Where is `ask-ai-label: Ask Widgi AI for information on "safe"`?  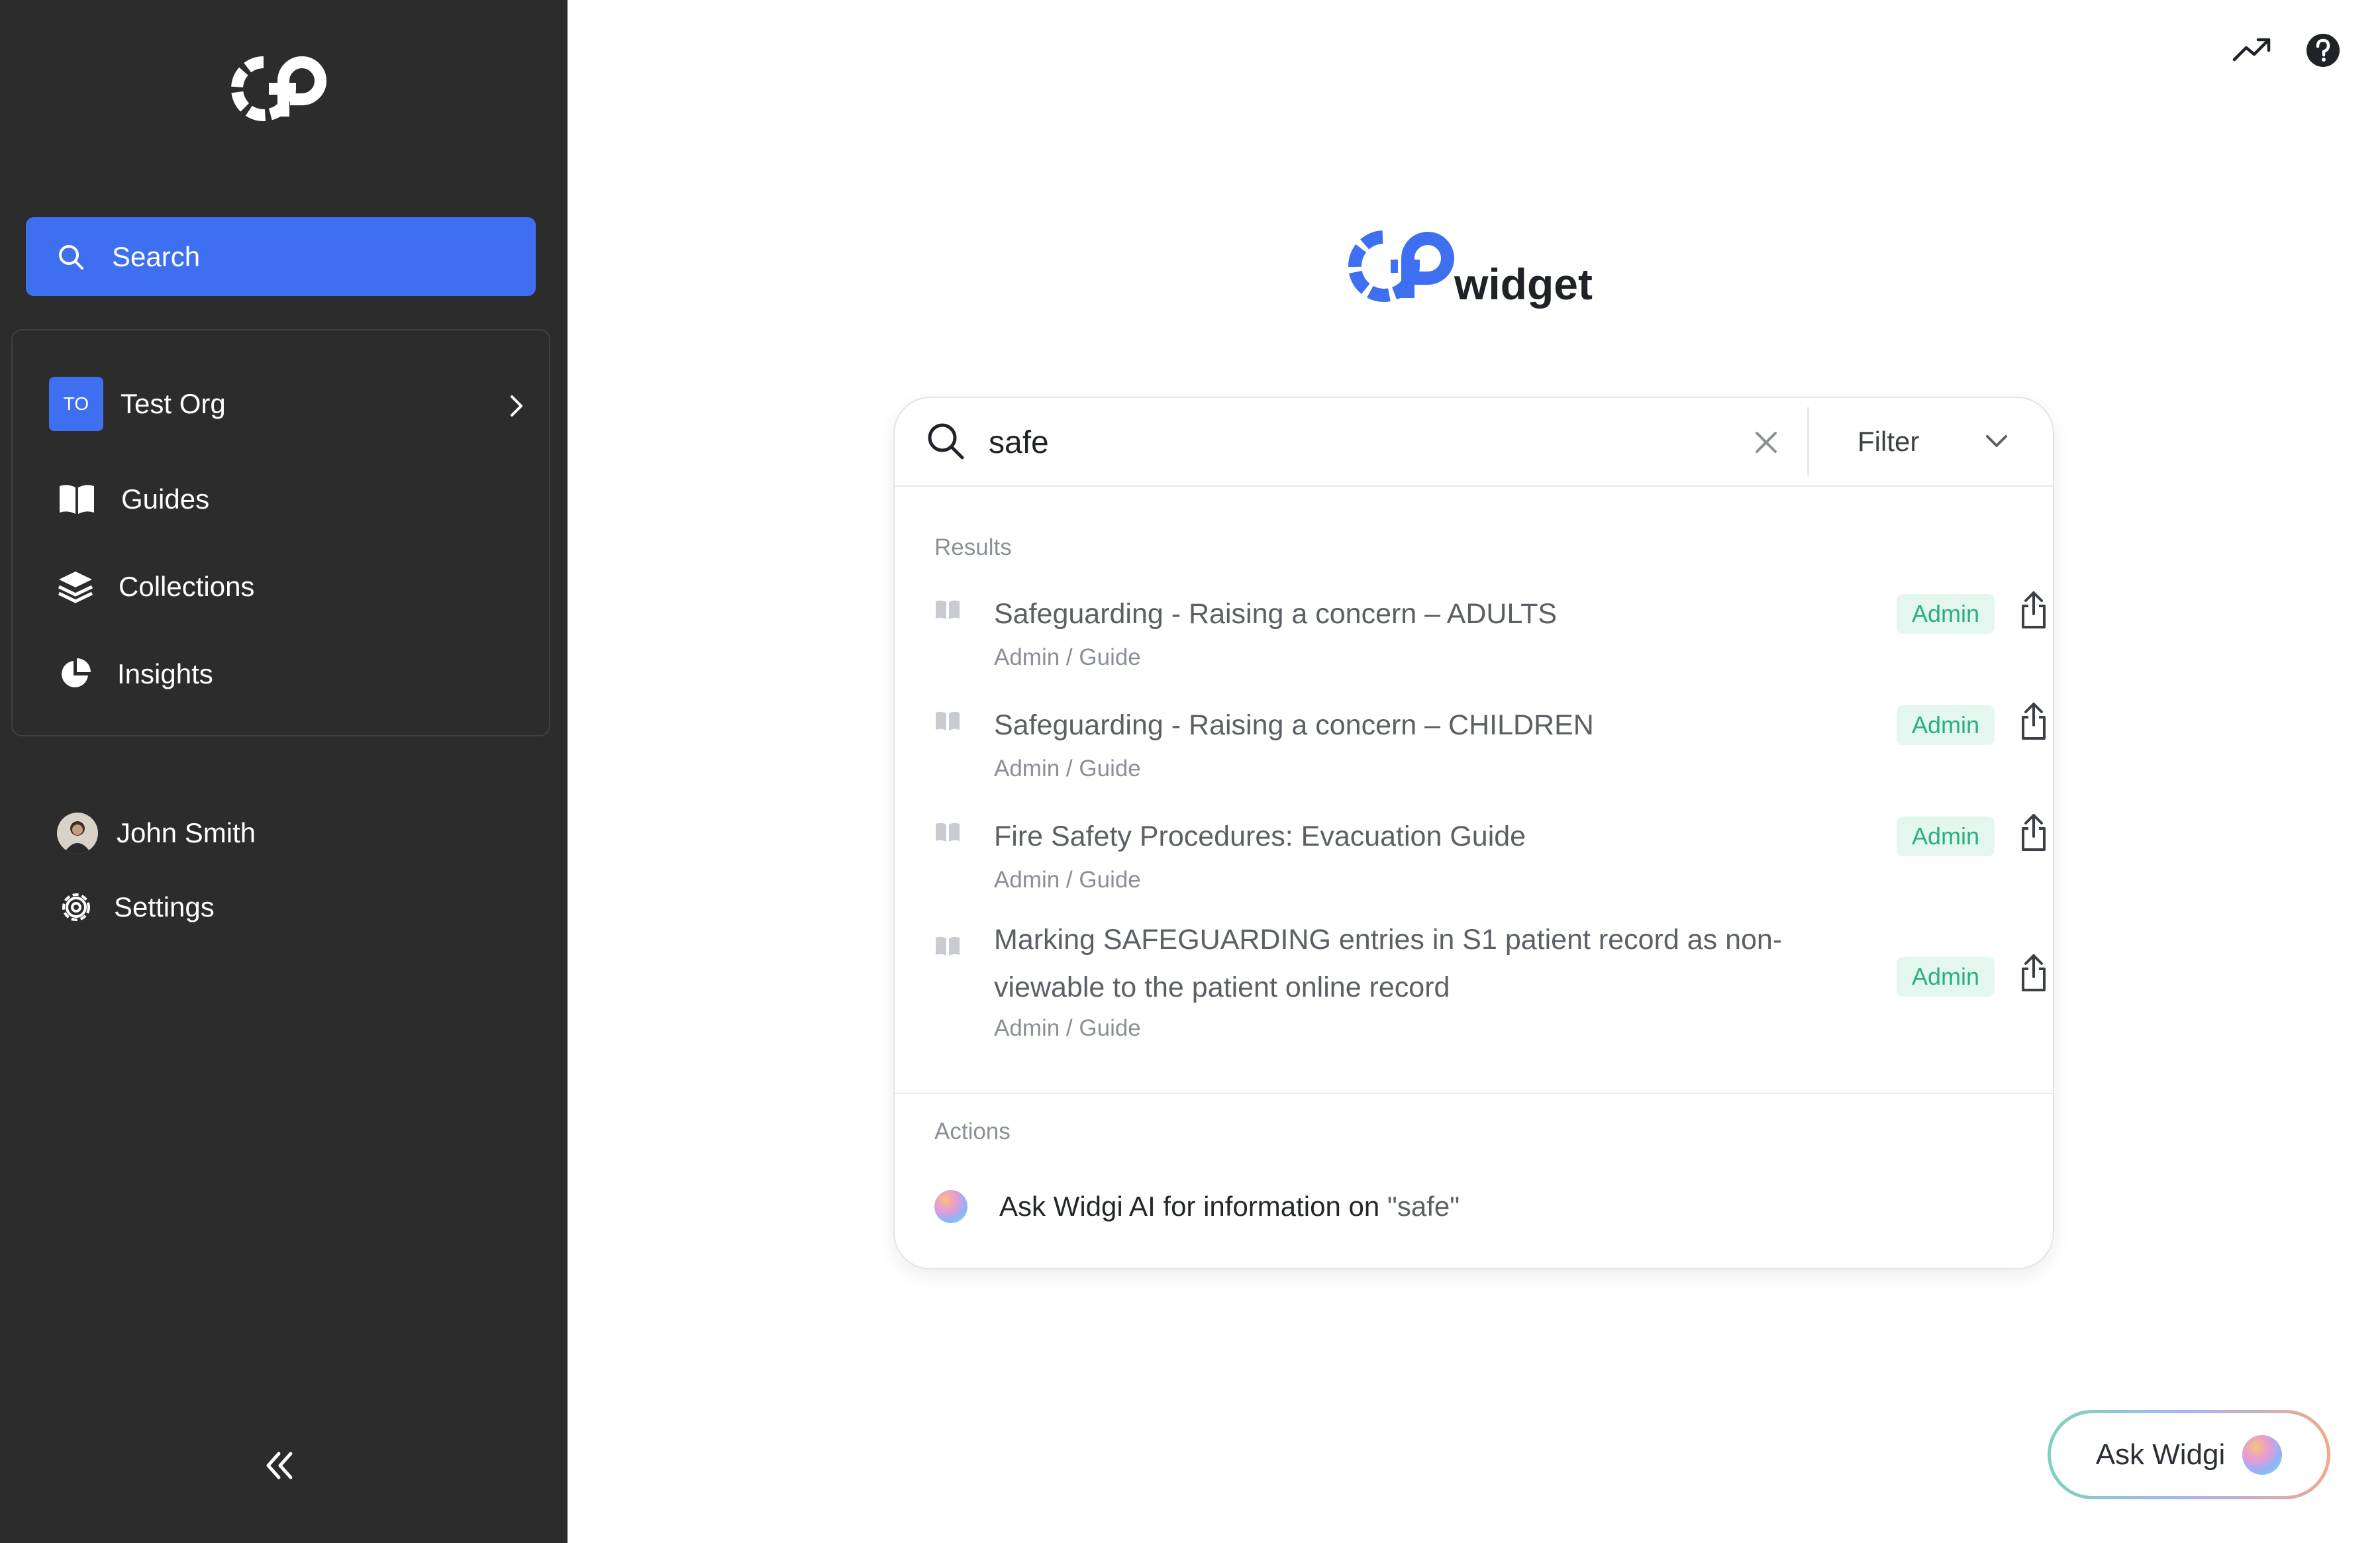
ask-ai-label: Ask Widgi AI for information on "safe" is located at coordinates (1229, 1206).